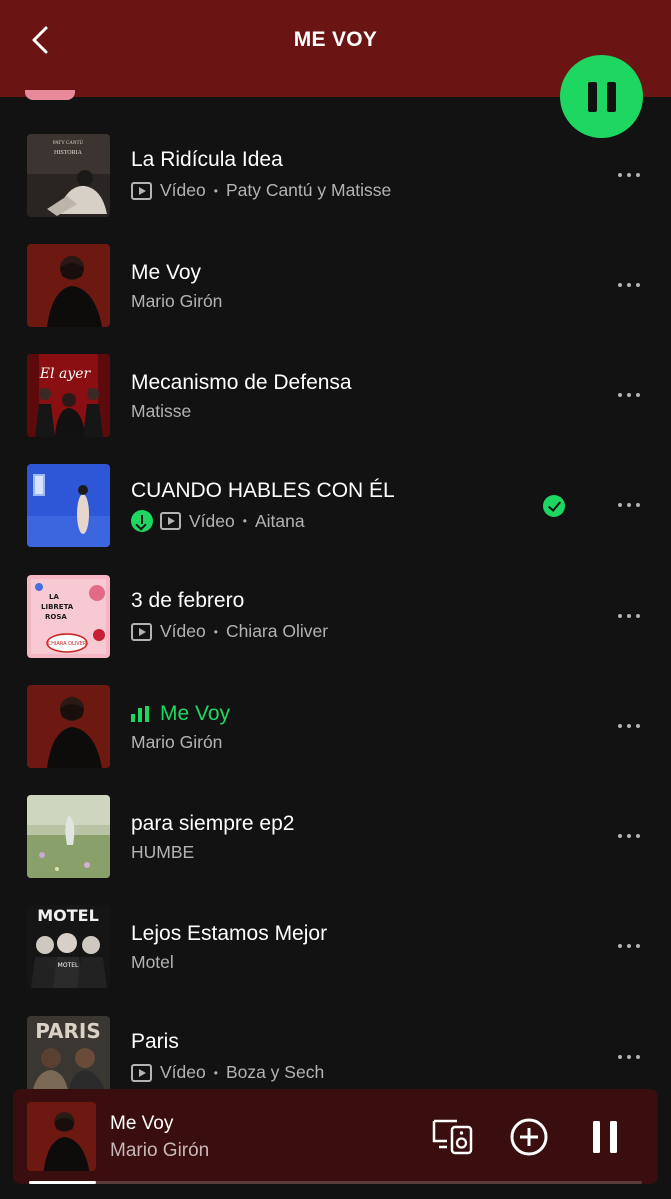  What do you see at coordinates (335, 850) in the screenshot?
I see `track-row: para siempre ep2 HUMBE` at bounding box center [335, 850].